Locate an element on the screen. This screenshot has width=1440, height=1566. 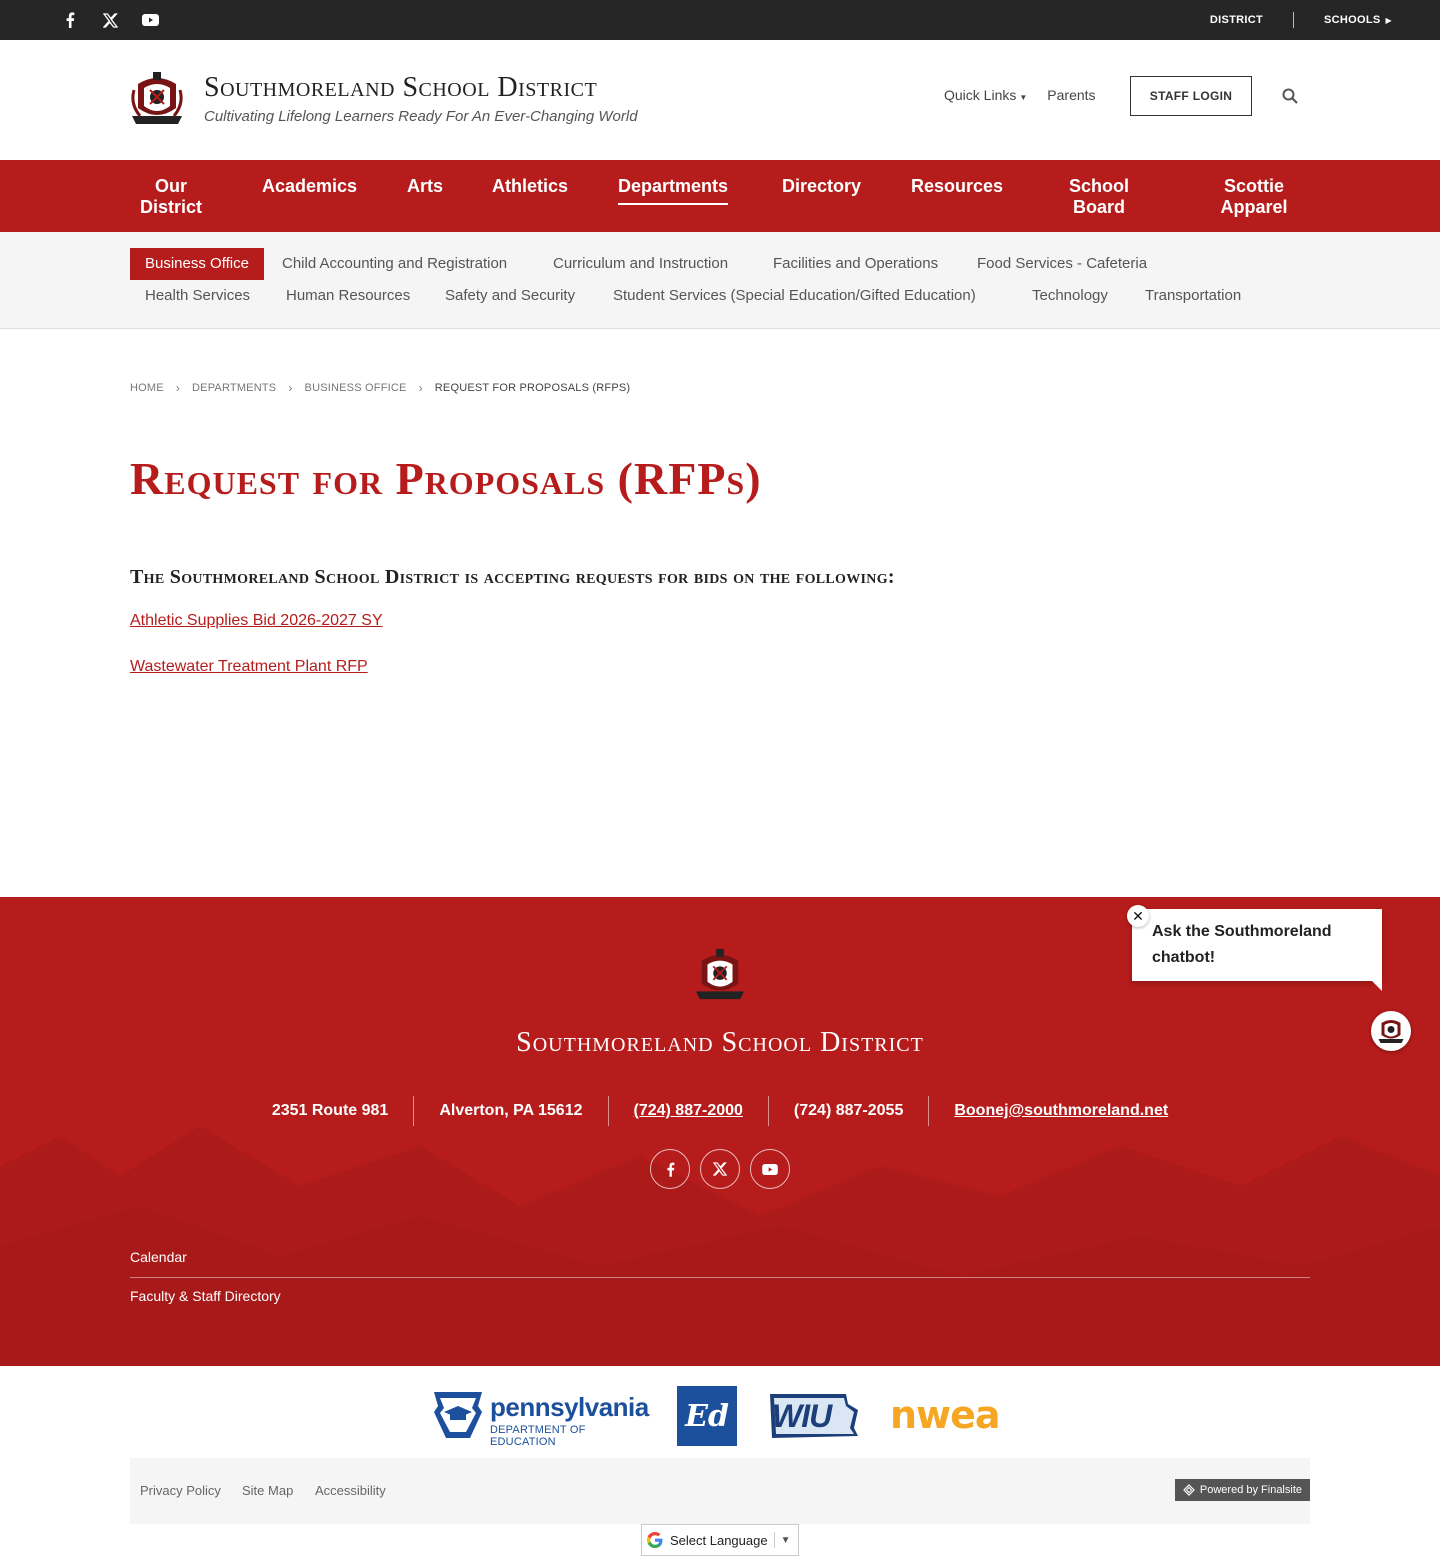
breadcrumb-current: REQUEST FOR PROPOSALS (RFPS) is located at coordinates (532, 388).